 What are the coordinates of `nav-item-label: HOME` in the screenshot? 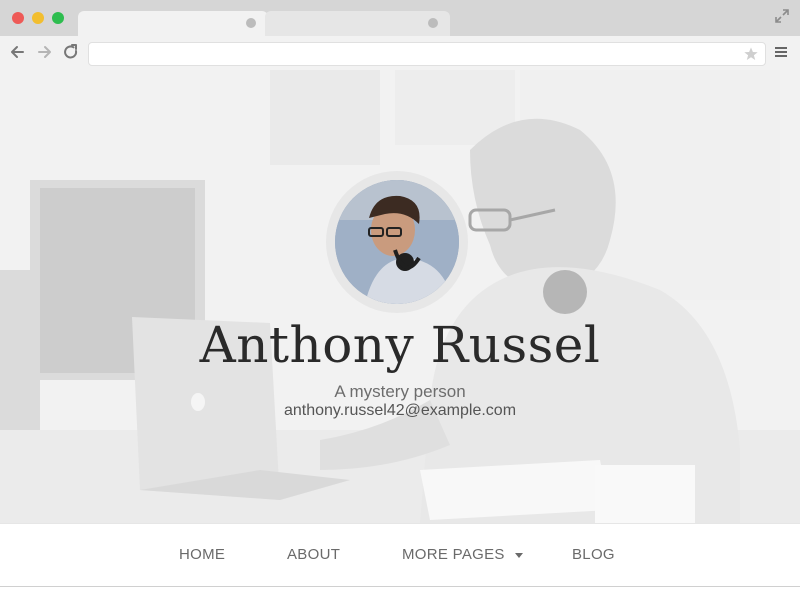 It's located at (202, 554).